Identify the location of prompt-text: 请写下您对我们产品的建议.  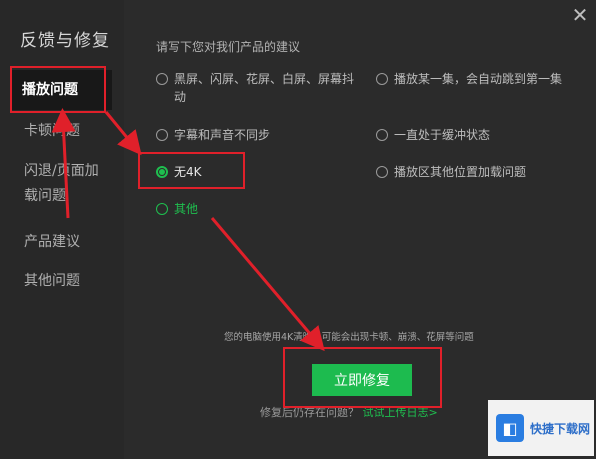
(228, 47).